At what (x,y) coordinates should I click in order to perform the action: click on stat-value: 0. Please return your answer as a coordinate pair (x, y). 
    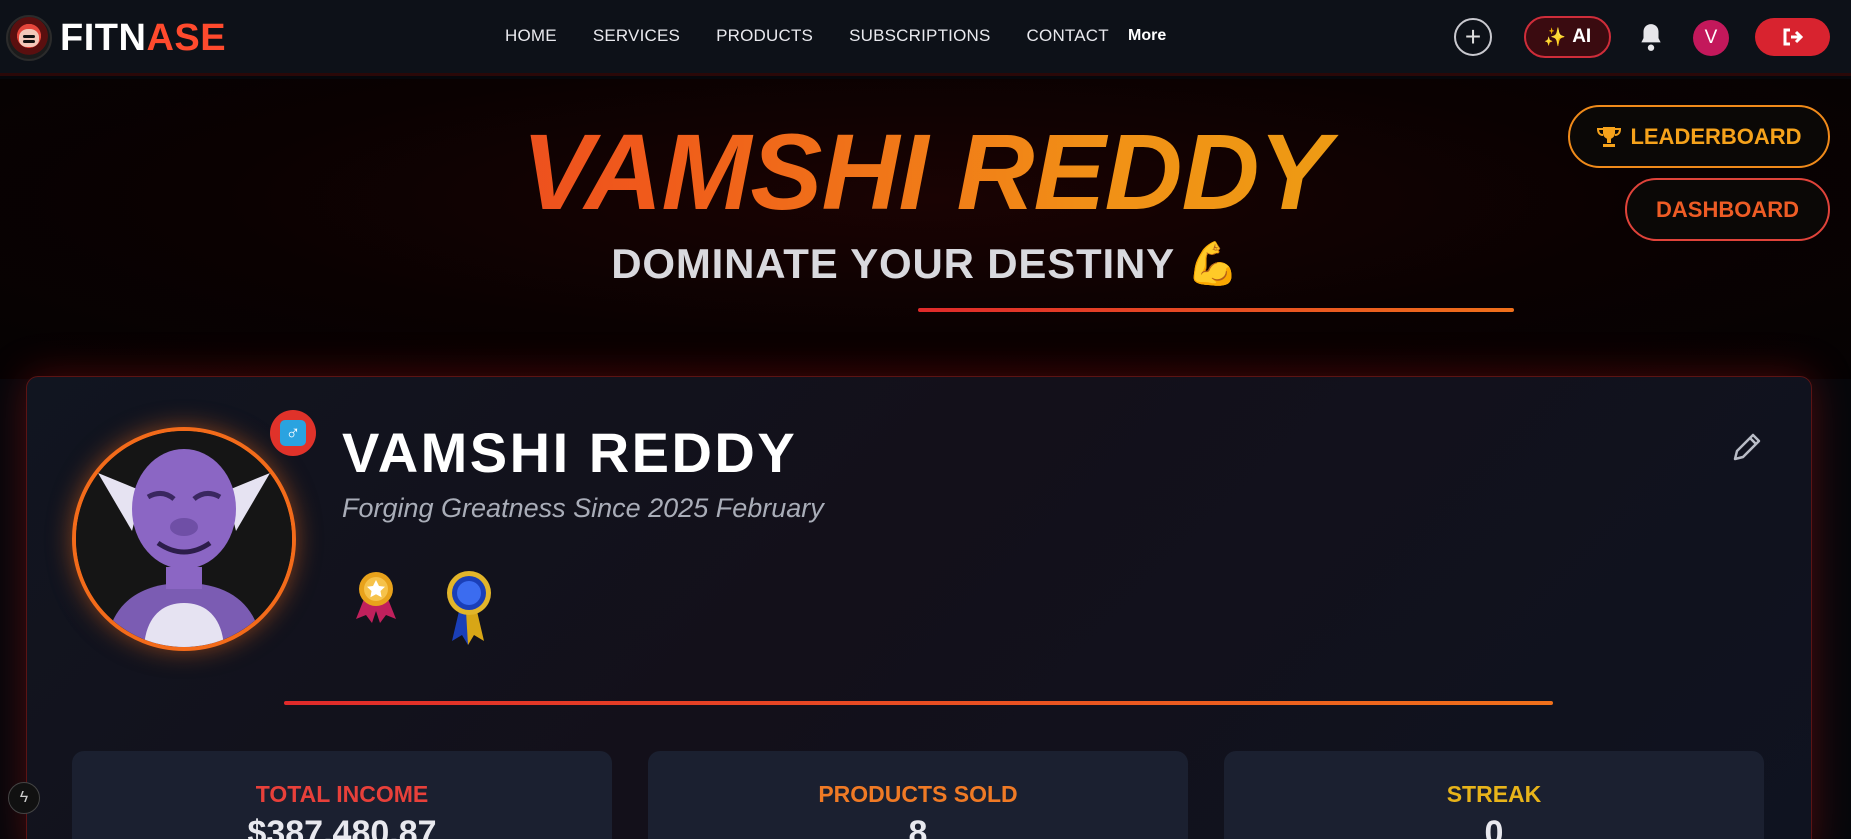
    Looking at the image, I should click on (1494, 826).